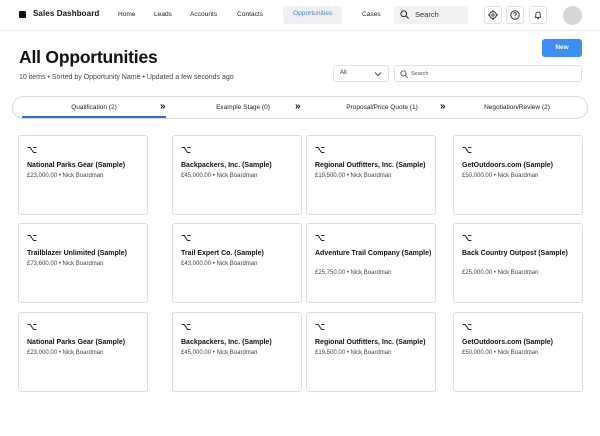  Describe the element at coordinates (515, 253) in the screenshot. I see `opportunity-name: Back Country Outpost (Sample)` at that location.